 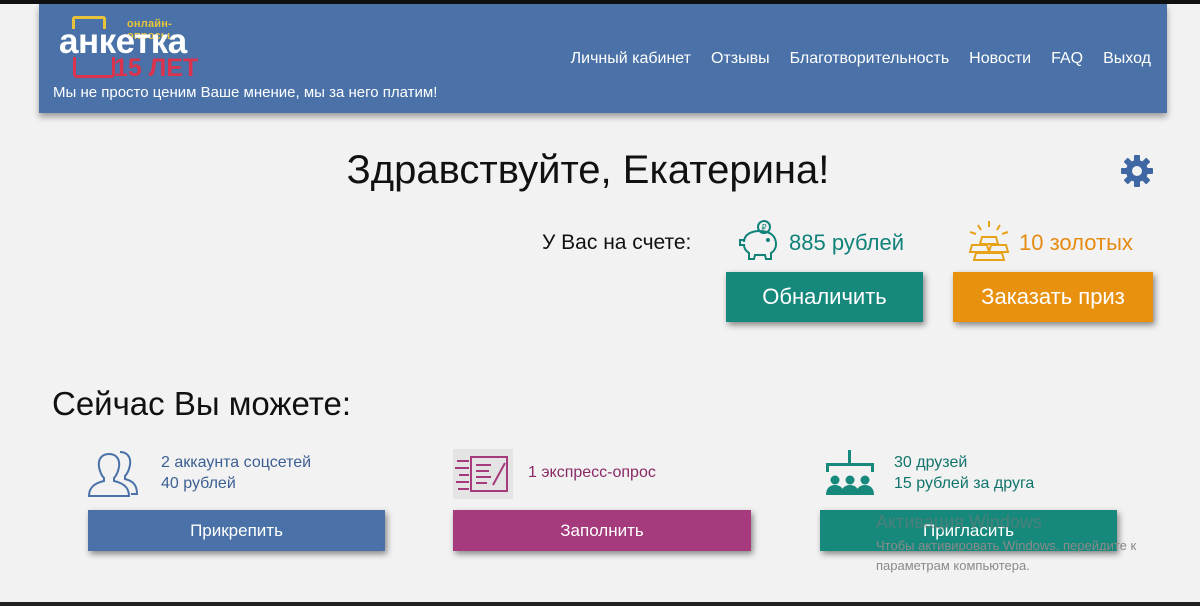 I want to click on friends-count: 30 друзей, so click(x=931, y=462).